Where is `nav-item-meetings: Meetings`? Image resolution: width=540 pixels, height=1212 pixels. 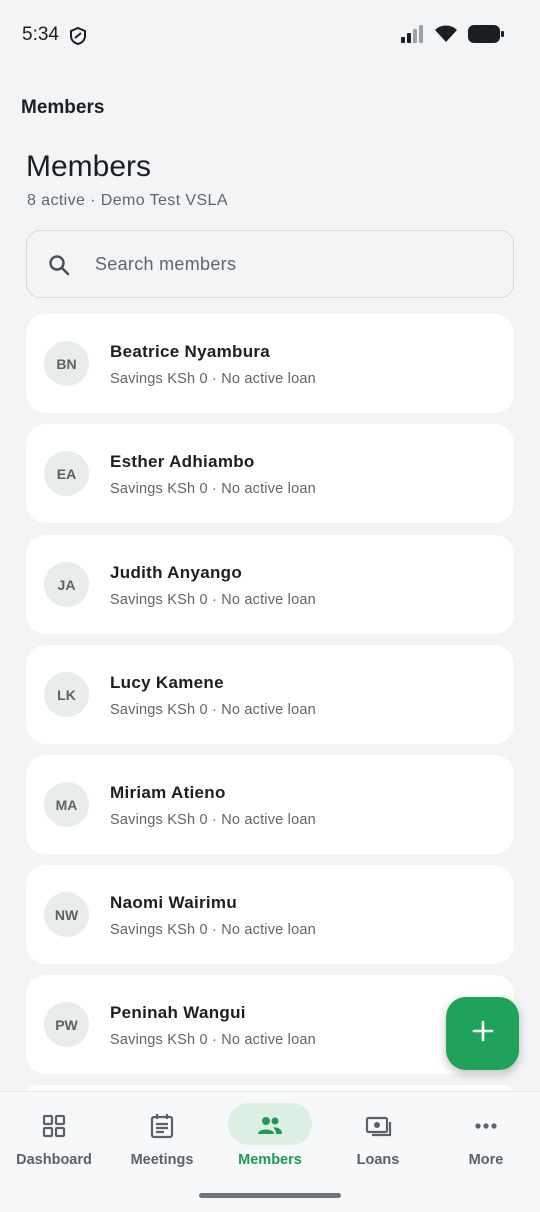
nav-item-meetings: Meetings is located at coordinates (162, 1137).